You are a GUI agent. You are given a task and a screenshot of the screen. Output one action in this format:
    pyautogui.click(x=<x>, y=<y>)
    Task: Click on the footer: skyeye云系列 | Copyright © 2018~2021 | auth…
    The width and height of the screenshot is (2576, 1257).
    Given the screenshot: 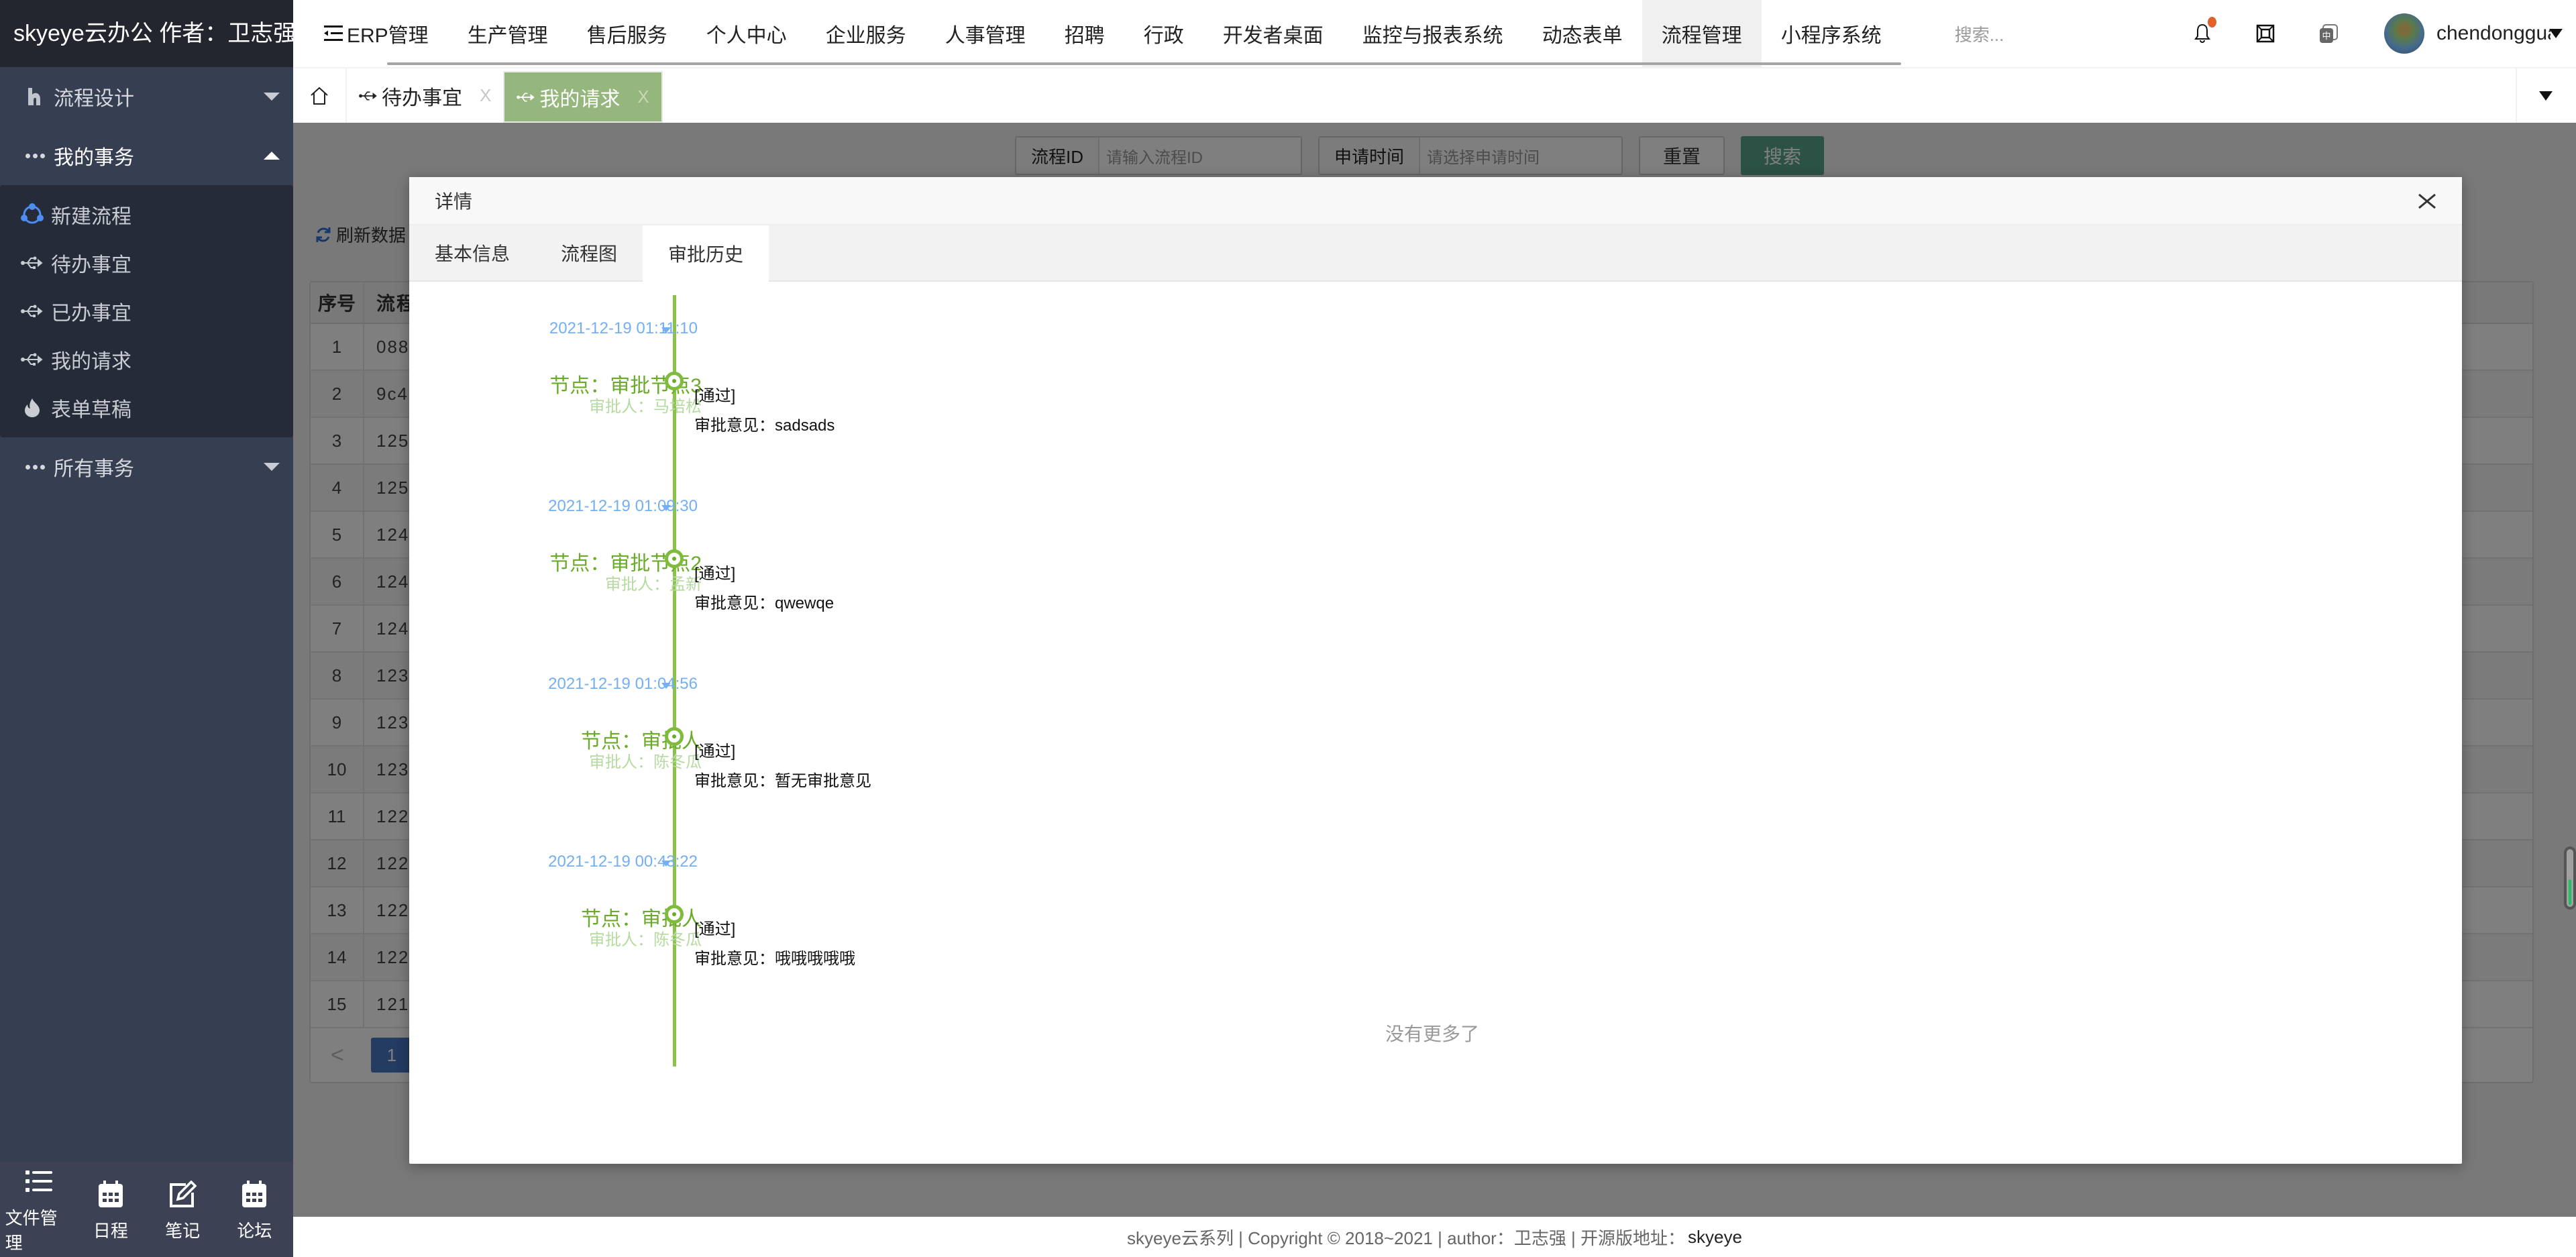 What is the action you would take?
    pyautogui.click(x=1434, y=1237)
    